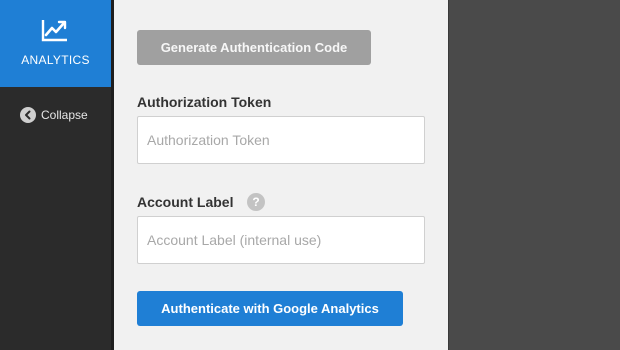 The width and height of the screenshot is (620, 350). Describe the element at coordinates (55, 30) in the screenshot. I see `chart-line-icon` at that location.